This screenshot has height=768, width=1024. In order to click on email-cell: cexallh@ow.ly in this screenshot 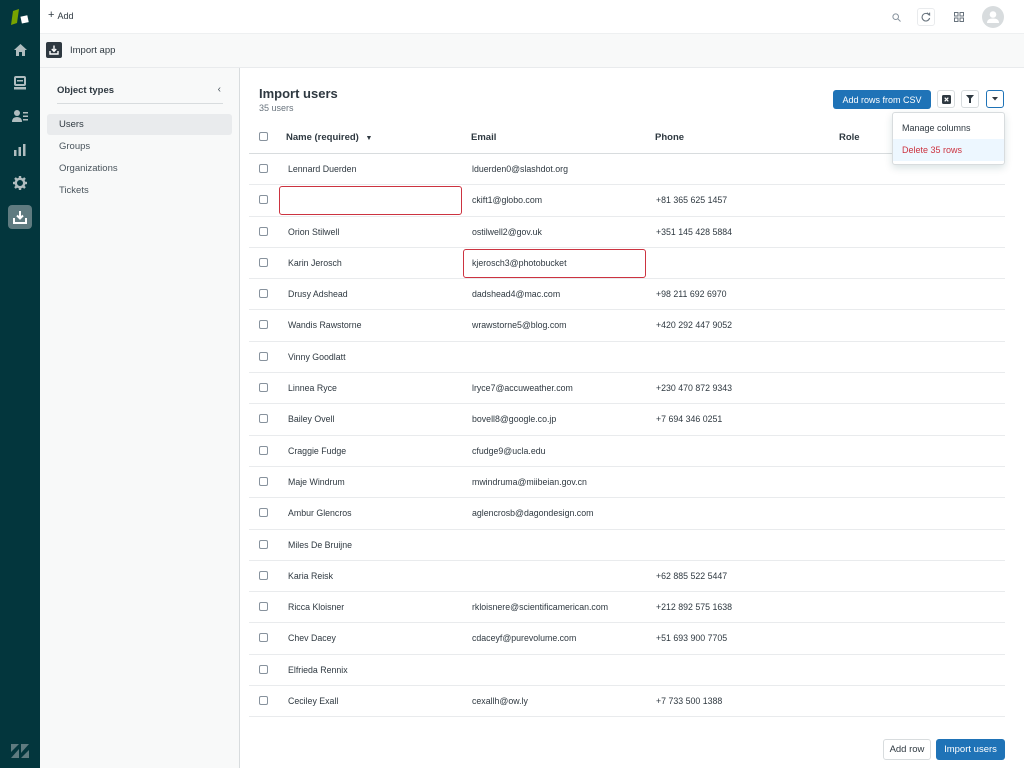, I will do `click(500, 701)`.